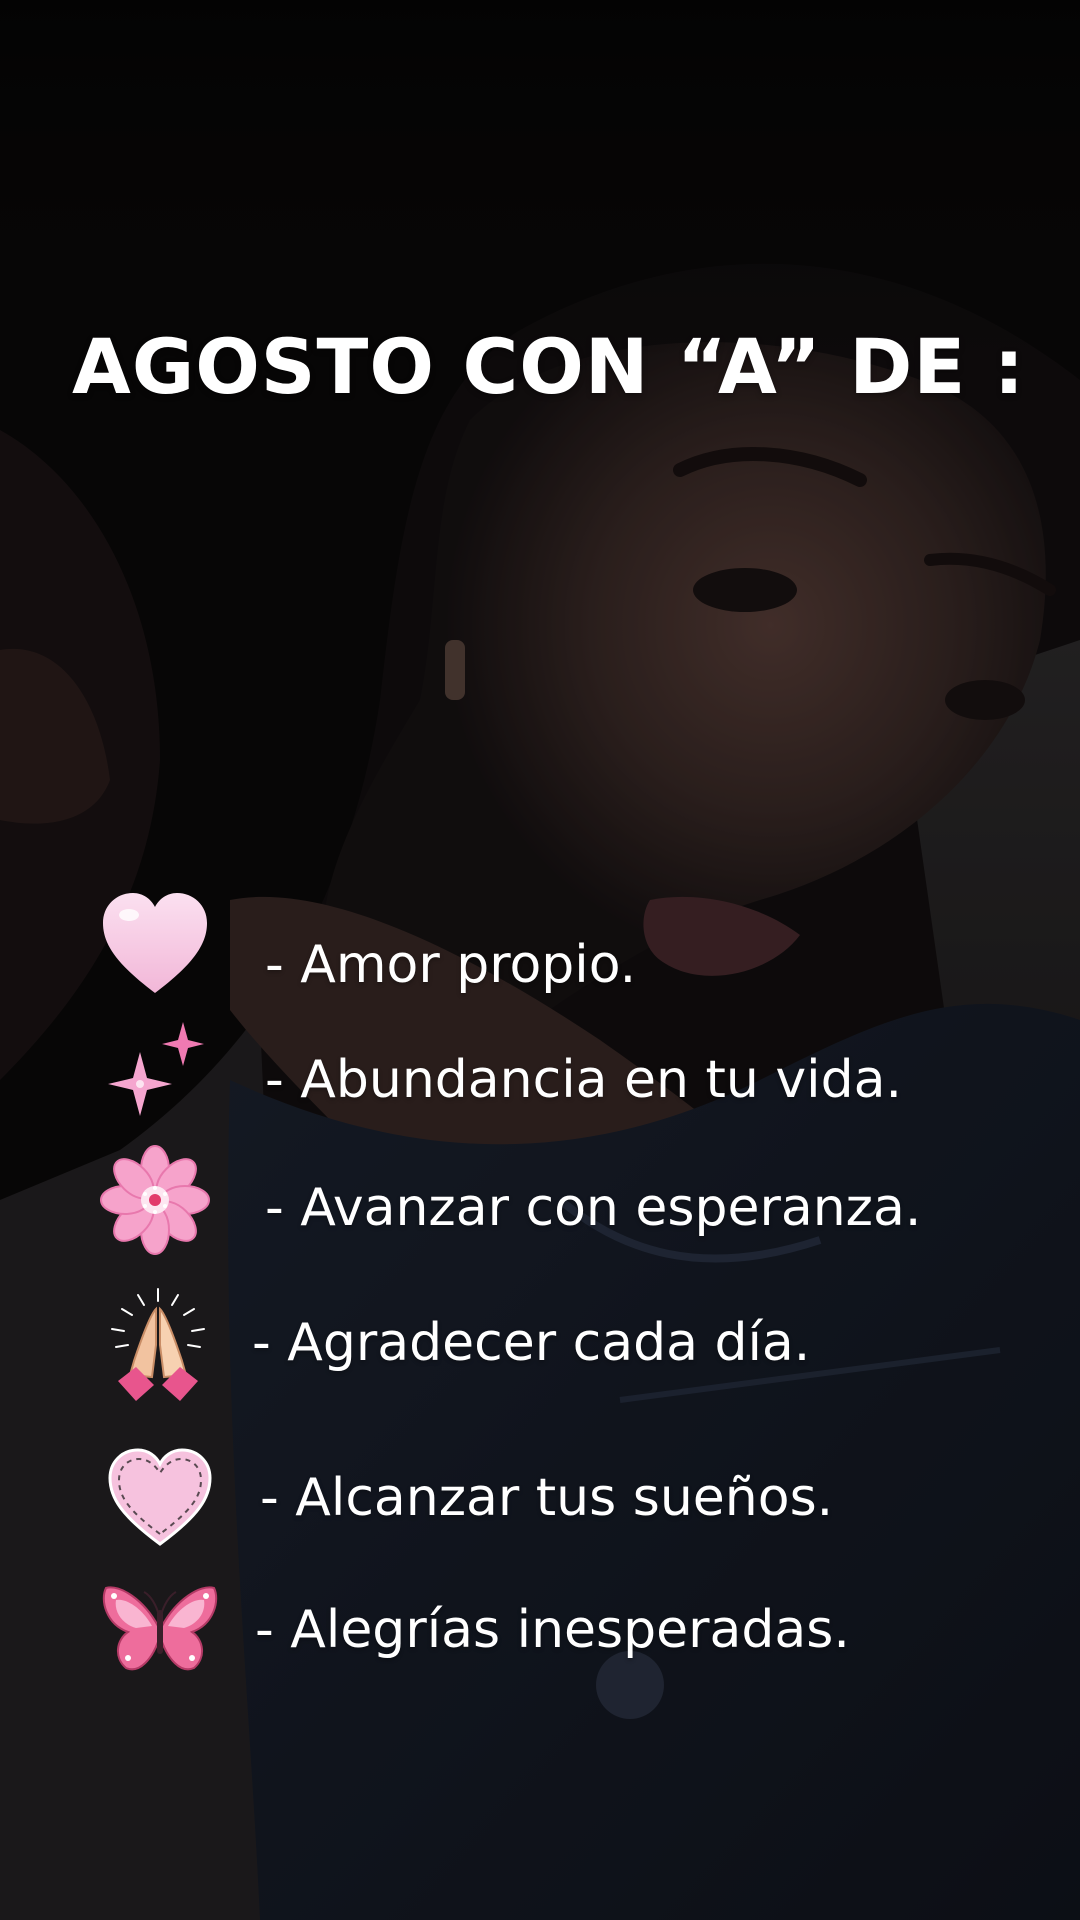  What do you see at coordinates (584, 1080) in the screenshot?
I see `list-item-label: - Abundancia en tu vida.` at bounding box center [584, 1080].